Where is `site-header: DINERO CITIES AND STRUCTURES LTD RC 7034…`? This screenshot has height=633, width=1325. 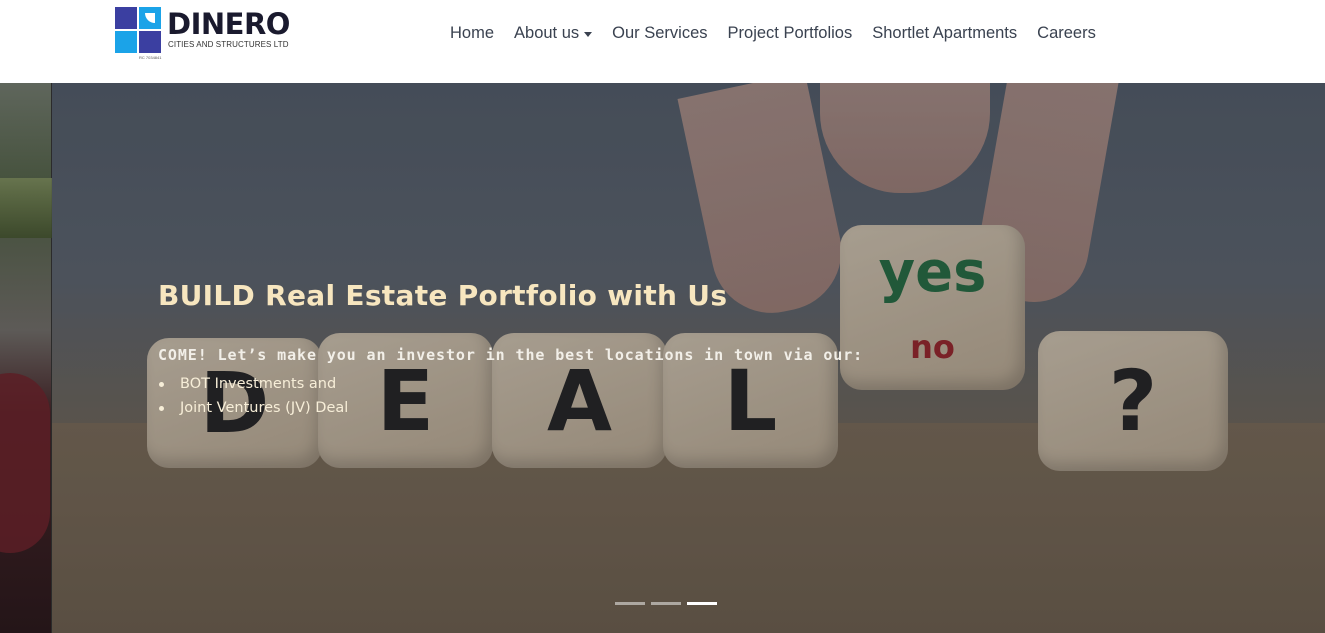 site-header: DINERO CITIES AND STRUCTURES LTD RC 7034… is located at coordinates (662, 41).